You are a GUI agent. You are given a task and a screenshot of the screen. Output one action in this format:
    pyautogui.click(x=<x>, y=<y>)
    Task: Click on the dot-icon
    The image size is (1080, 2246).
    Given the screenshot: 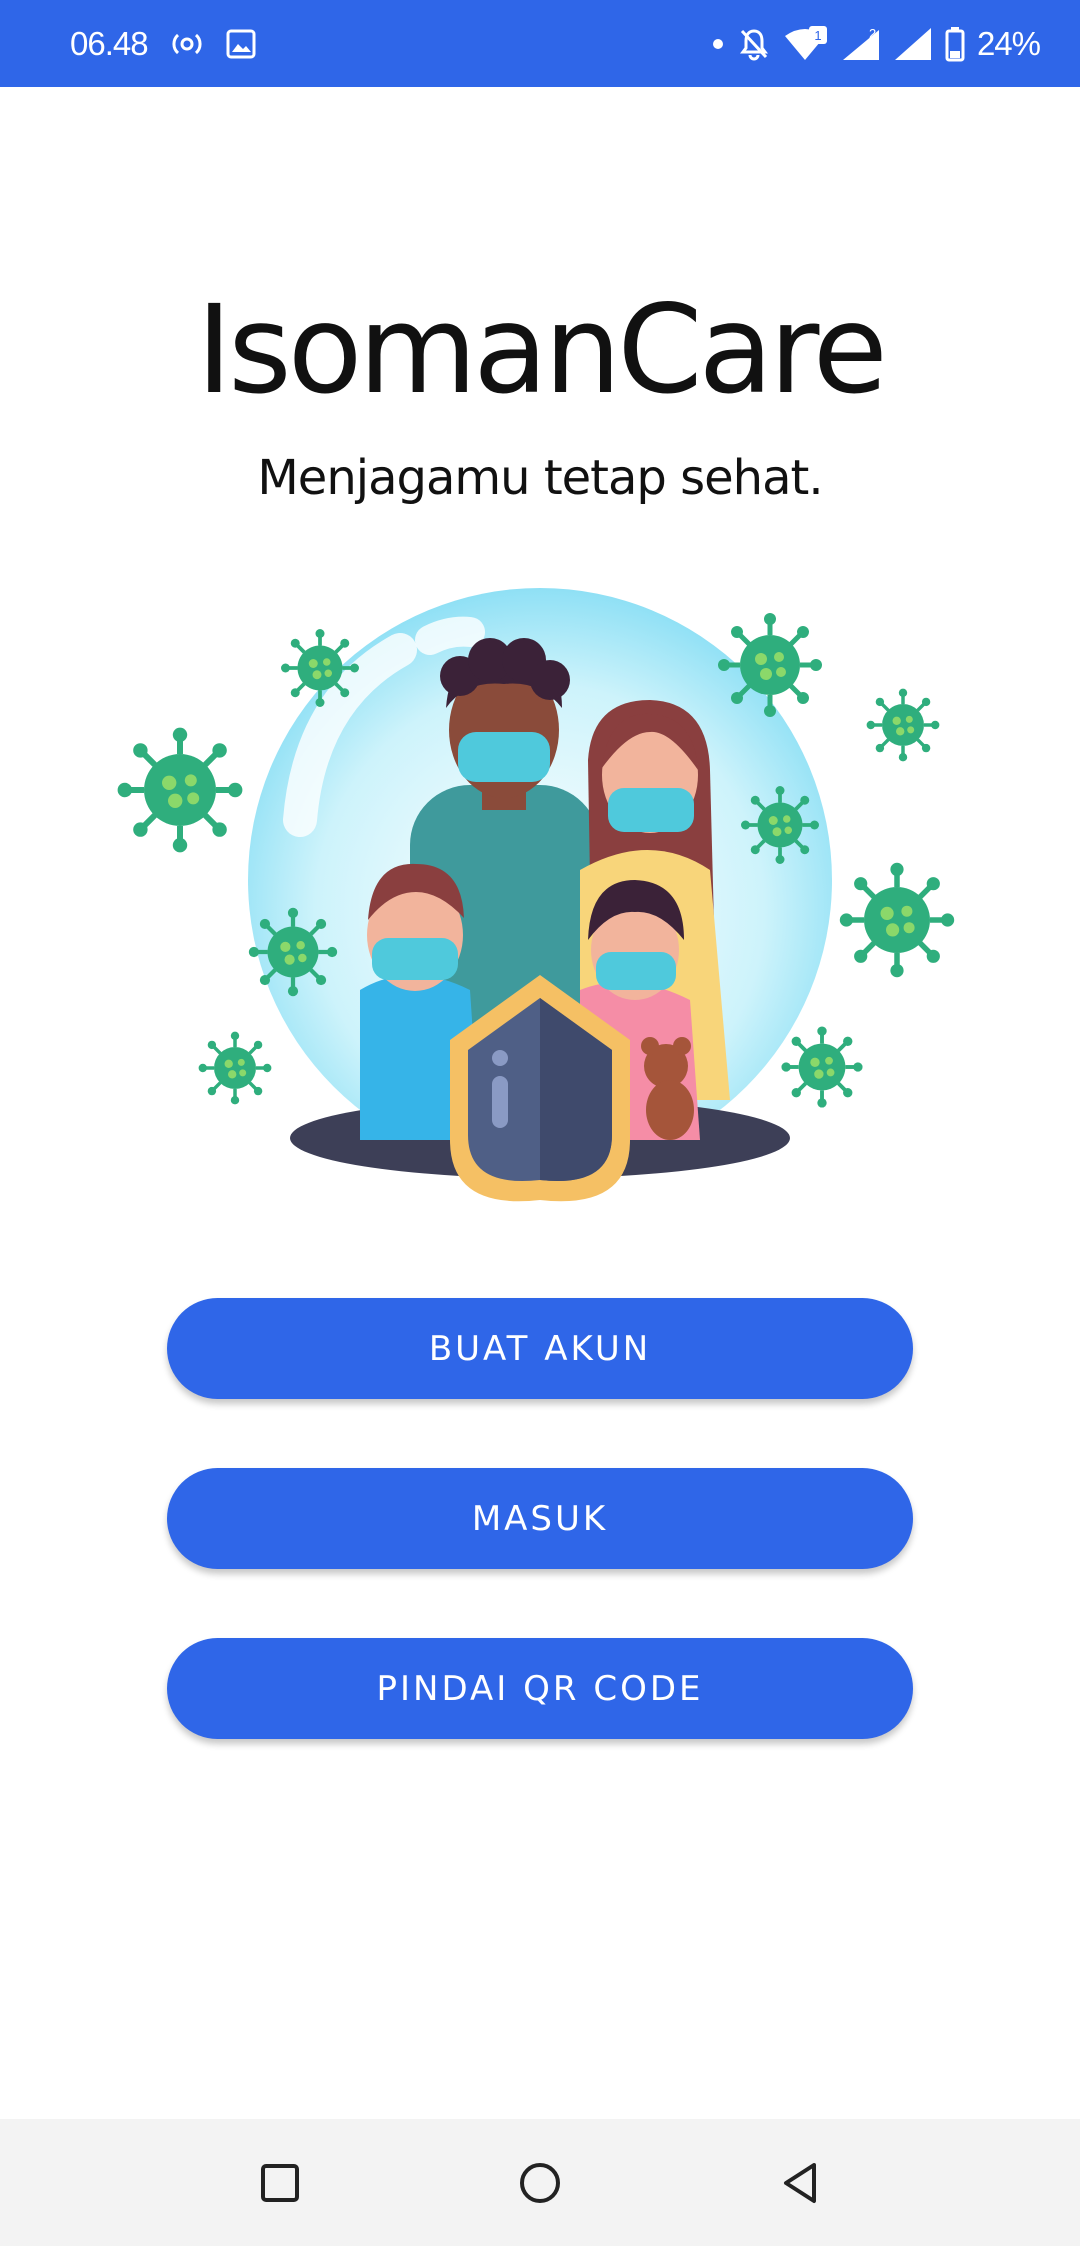 What is the action you would take?
    pyautogui.click(x=718, y=44)
    